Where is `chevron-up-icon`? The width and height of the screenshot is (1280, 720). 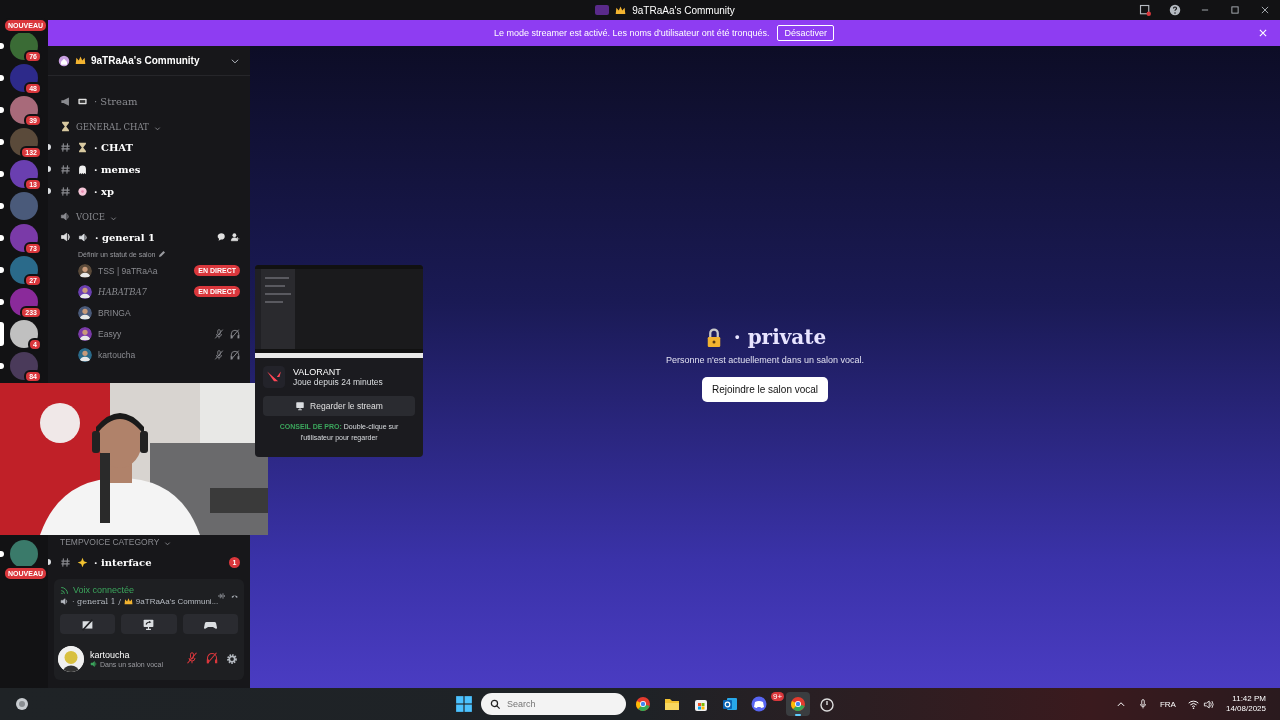 chevron-up-icon is located at coordinates (1120, 704).